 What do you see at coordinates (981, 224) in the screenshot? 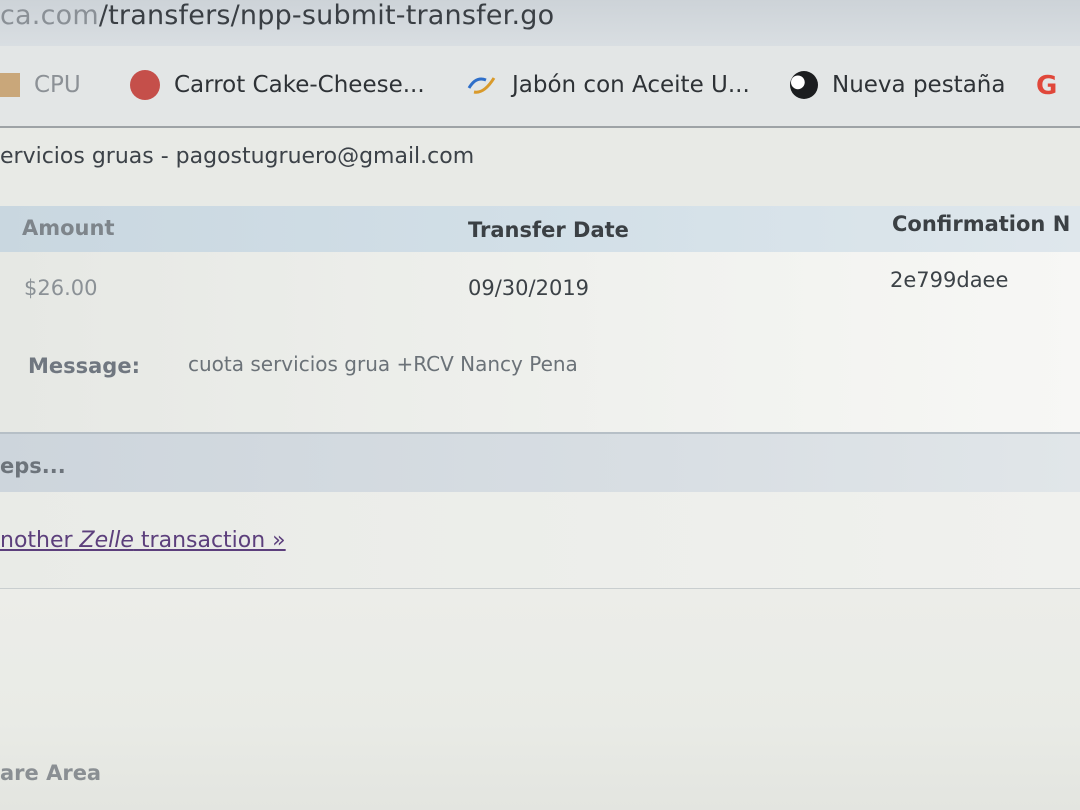
I see `column-header-confirmation: Confirmation N` at bounding box center [981, 224].